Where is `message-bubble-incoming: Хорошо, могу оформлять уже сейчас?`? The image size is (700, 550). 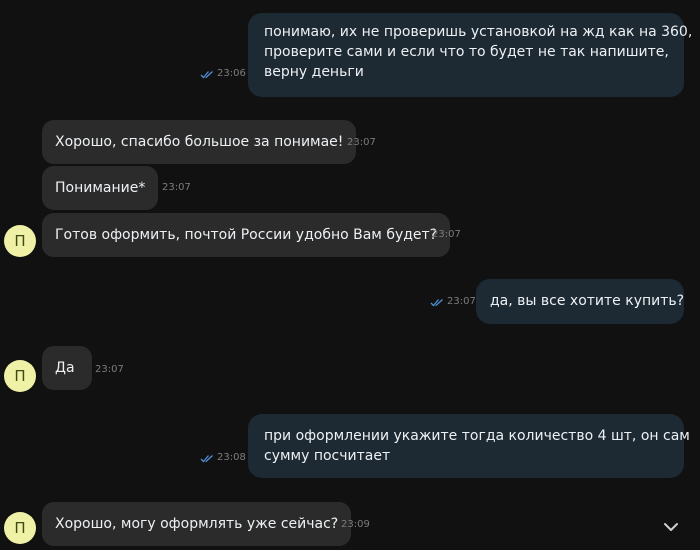 message-bubble-incoming: Хорошо, могу оформлять уже сейчас? is located at coordinates (197, 524).